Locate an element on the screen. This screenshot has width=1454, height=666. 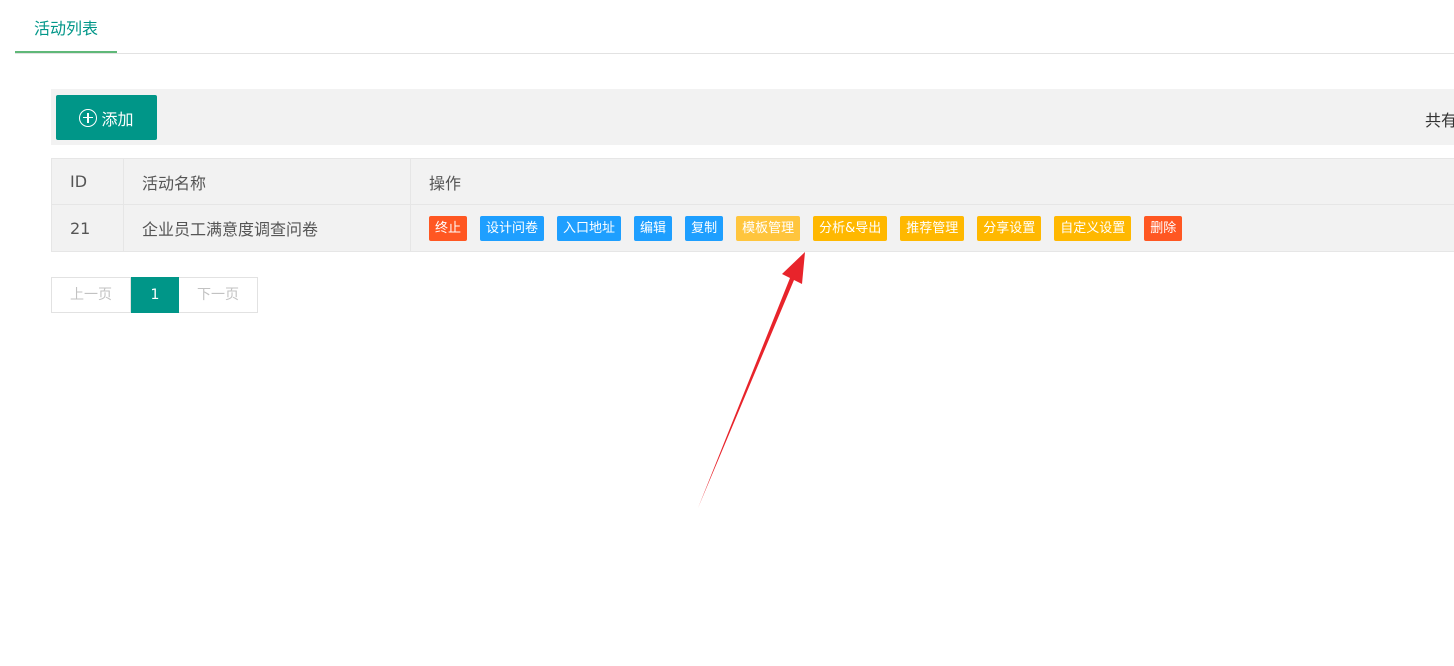
design-survey-button: 设计问卷 is located at coordinates (512, 228).